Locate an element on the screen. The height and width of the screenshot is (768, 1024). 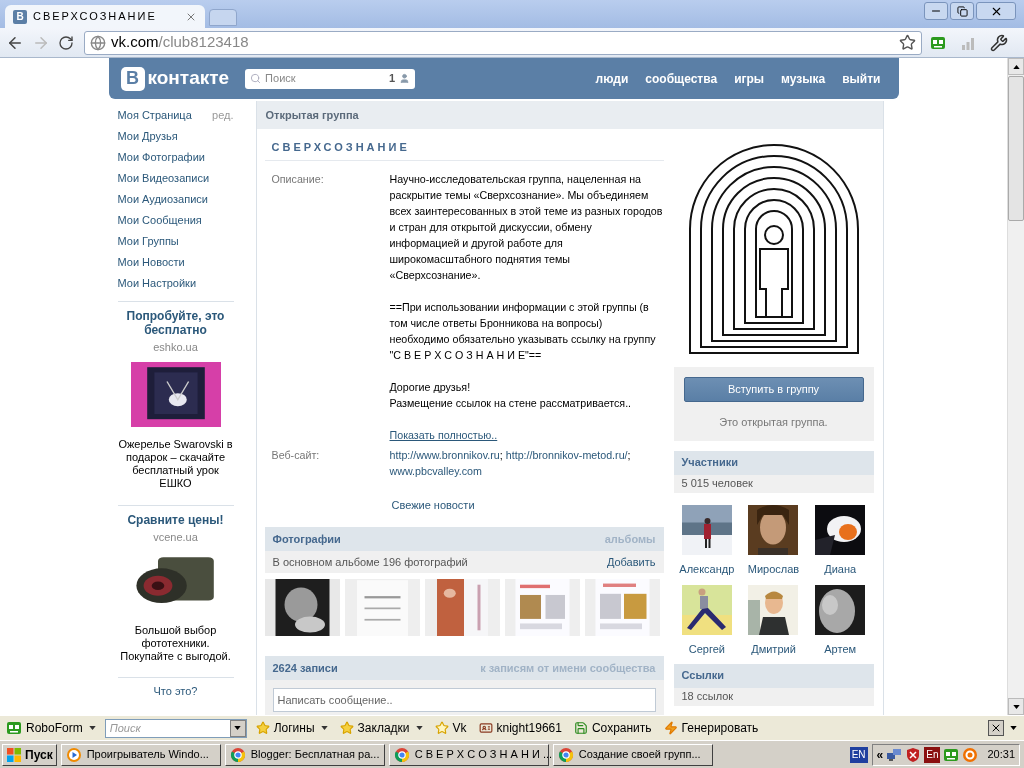
toolbar-button: Сохранить is located at coordinates (612, 728).